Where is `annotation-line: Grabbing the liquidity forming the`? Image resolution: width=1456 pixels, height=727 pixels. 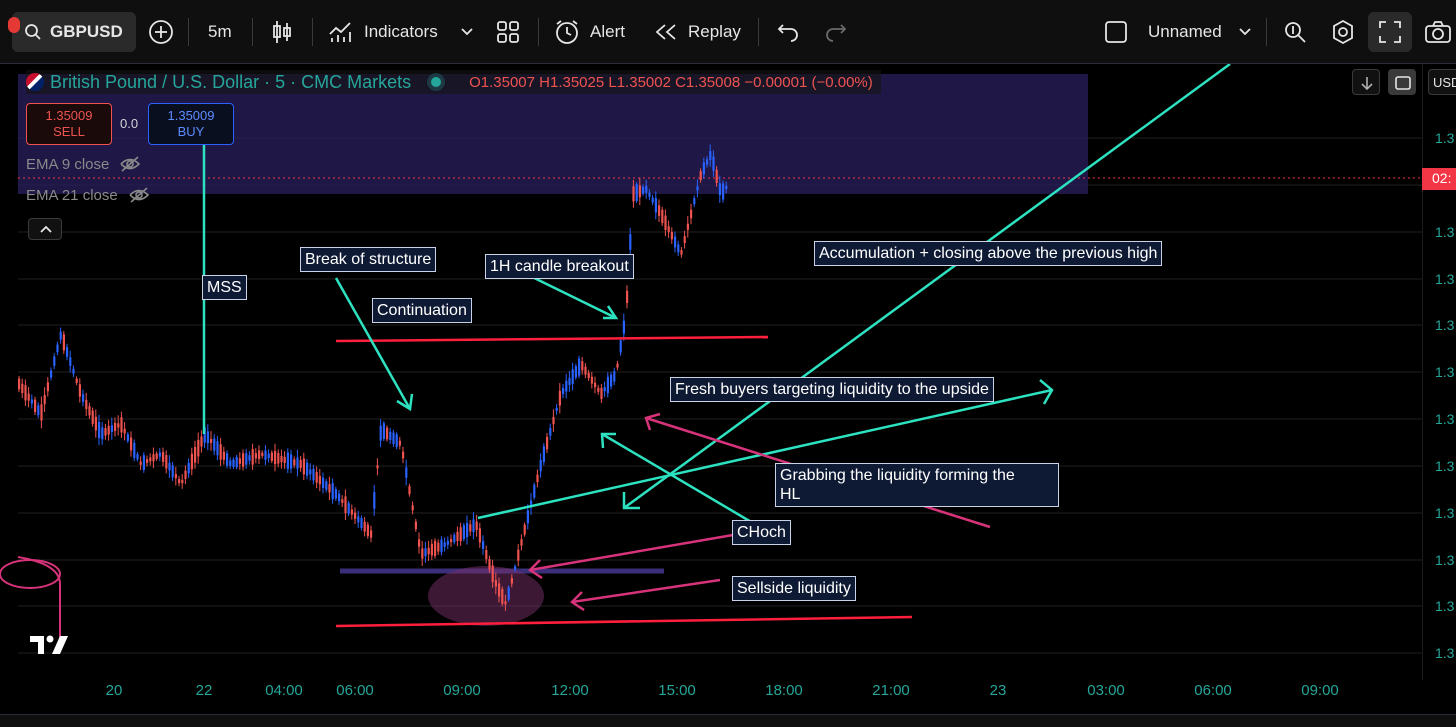
annotation-line: Grabbing the liquidity forming the is located at coordinates (897, 475).